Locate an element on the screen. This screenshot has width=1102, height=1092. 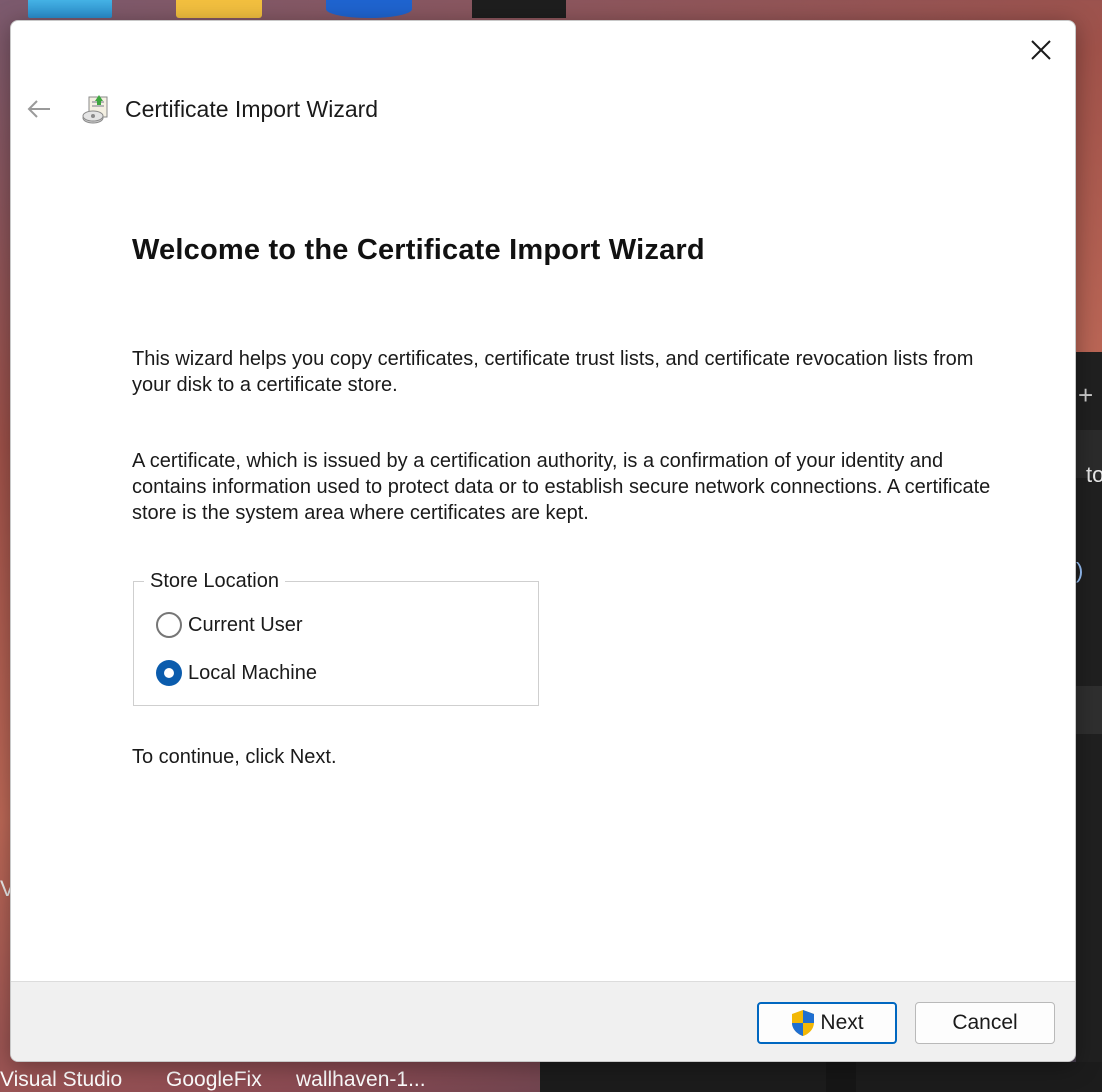
certificate-wizard-icon is located at coordinates (95, 109).